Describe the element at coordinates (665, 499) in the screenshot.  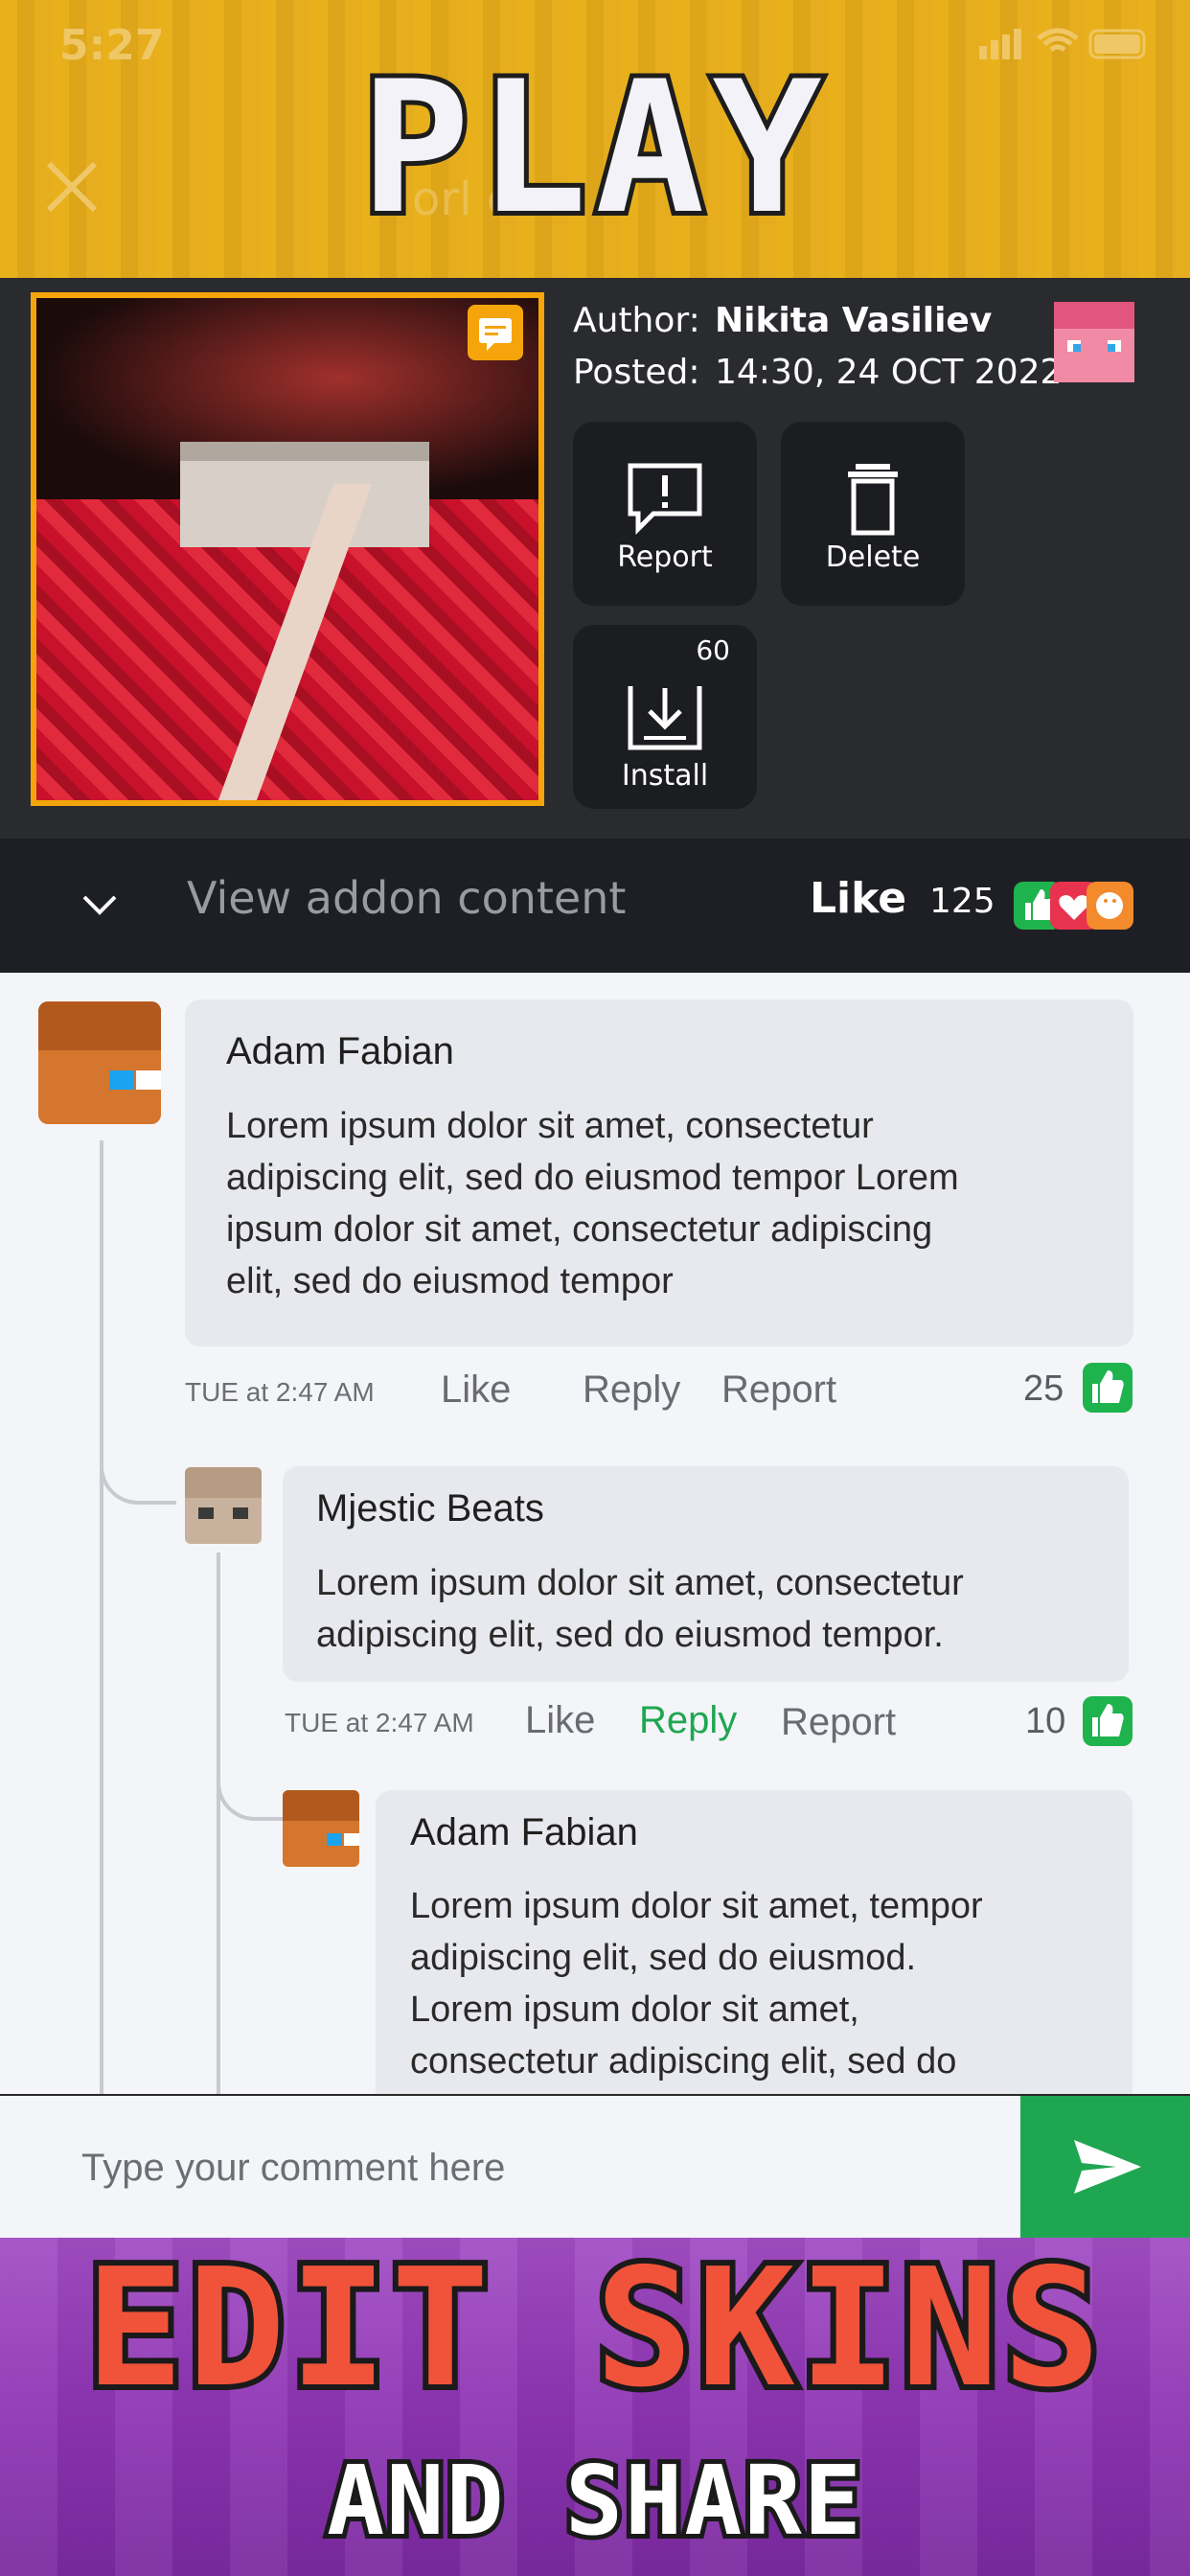
I see `report-icon` at that location.